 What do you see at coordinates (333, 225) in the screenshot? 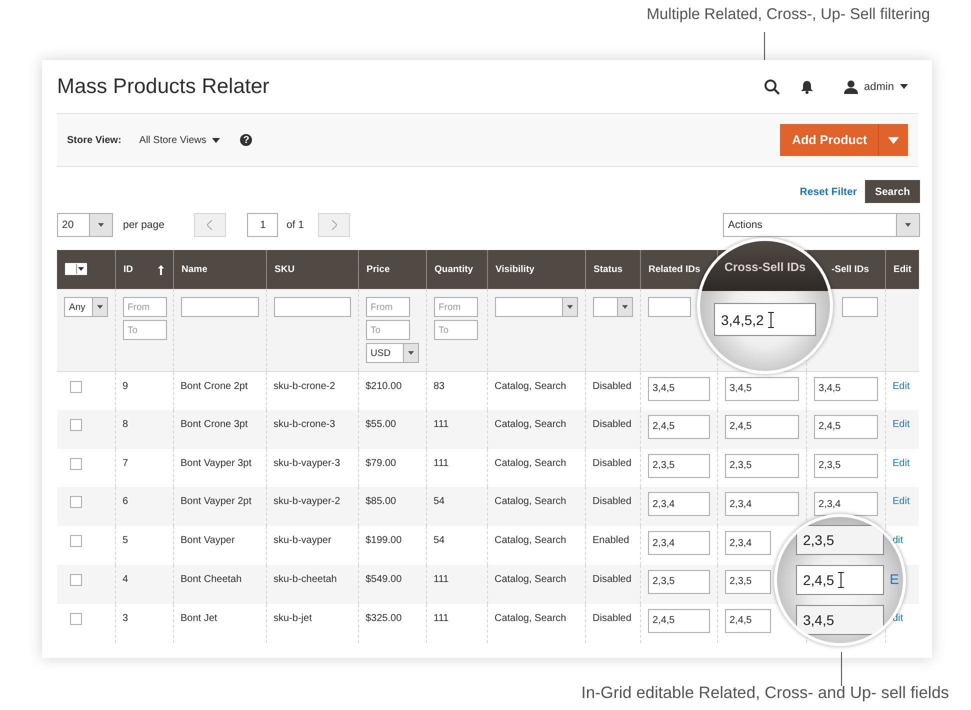
I see `chevron-right-icon` at bounding box center [333, 225].